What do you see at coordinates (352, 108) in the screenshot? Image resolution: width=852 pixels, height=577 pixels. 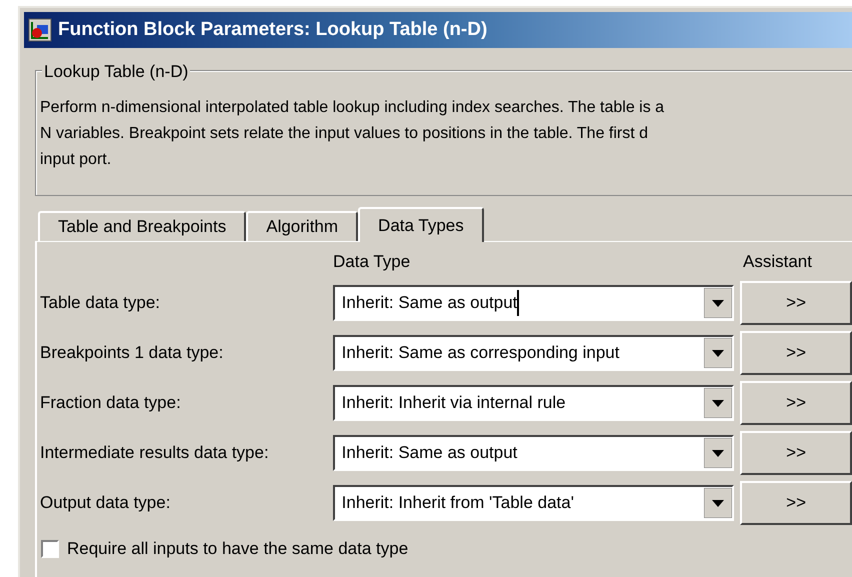 I see `description-text: Perform n-dimensional interpolated table lookup including index searches. The table is a` at bounding box center [352, 108].